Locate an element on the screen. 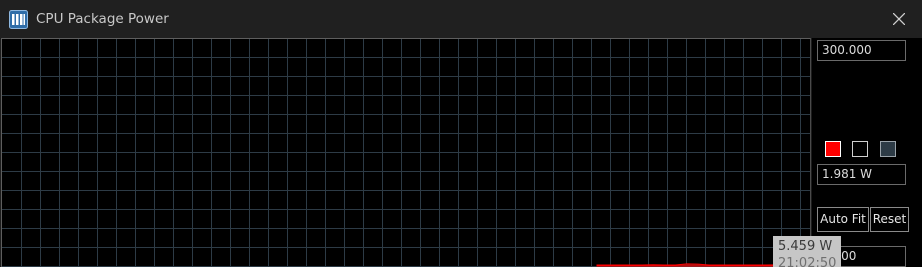 Image resolution: width=922 pixels, height=267 pixels. close-icon is located at coordinates (899, 19).